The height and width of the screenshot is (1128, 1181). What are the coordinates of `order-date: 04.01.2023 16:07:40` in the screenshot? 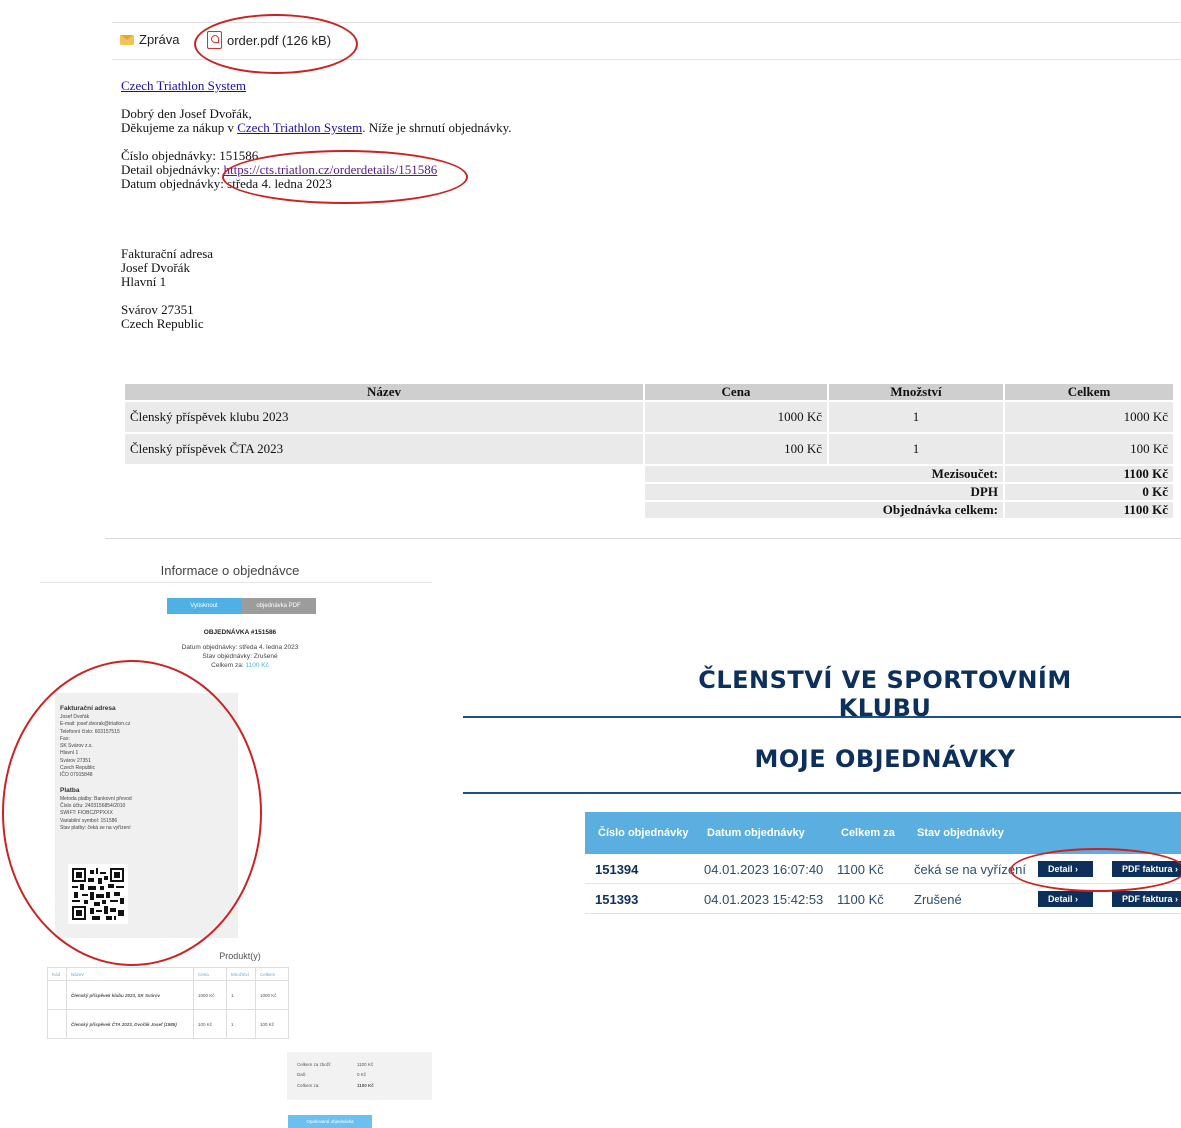 It's located at (764, 869).